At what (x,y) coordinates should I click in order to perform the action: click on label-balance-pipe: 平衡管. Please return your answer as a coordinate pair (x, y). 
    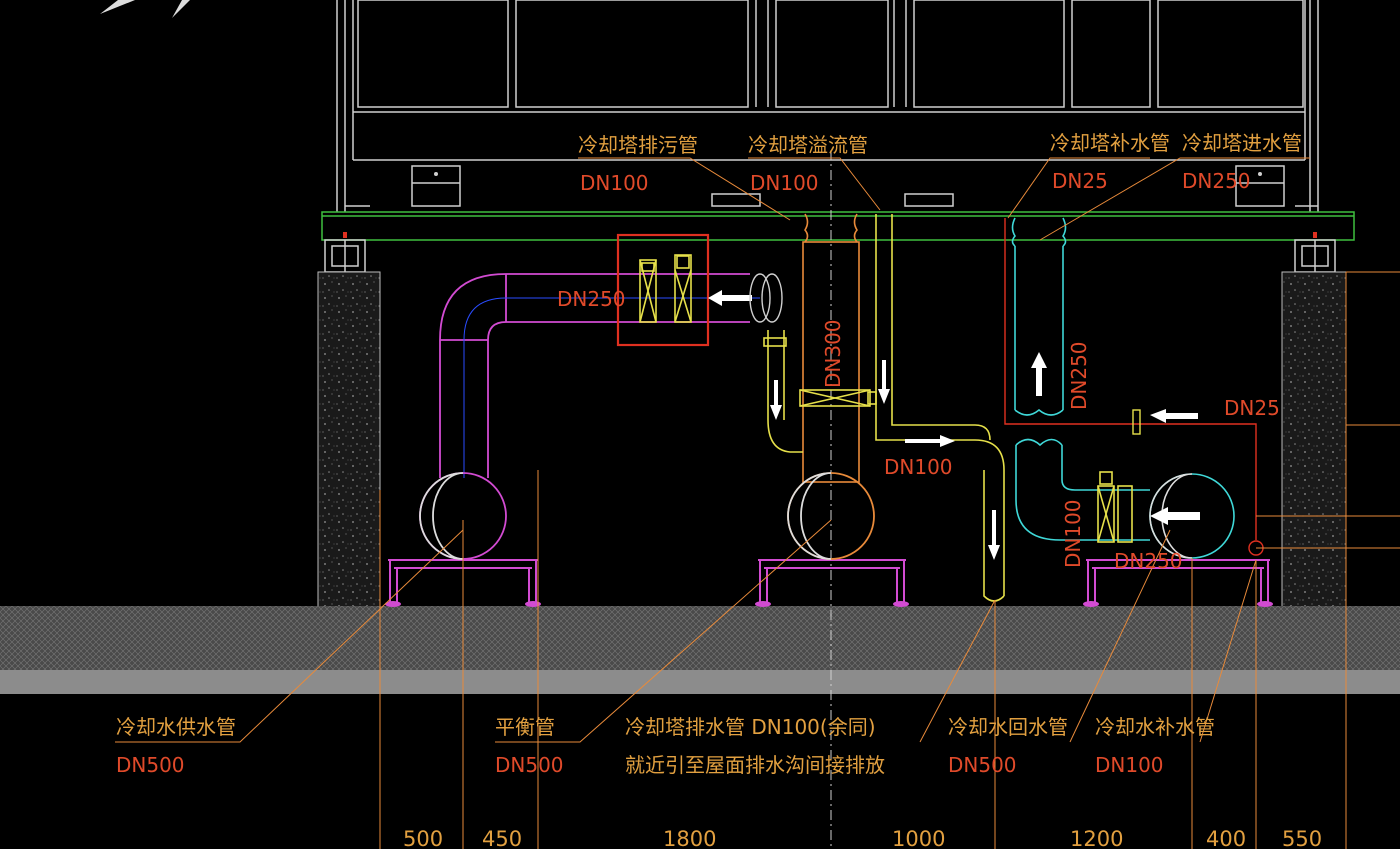
    Looking at the image, I should click on (525, 727).